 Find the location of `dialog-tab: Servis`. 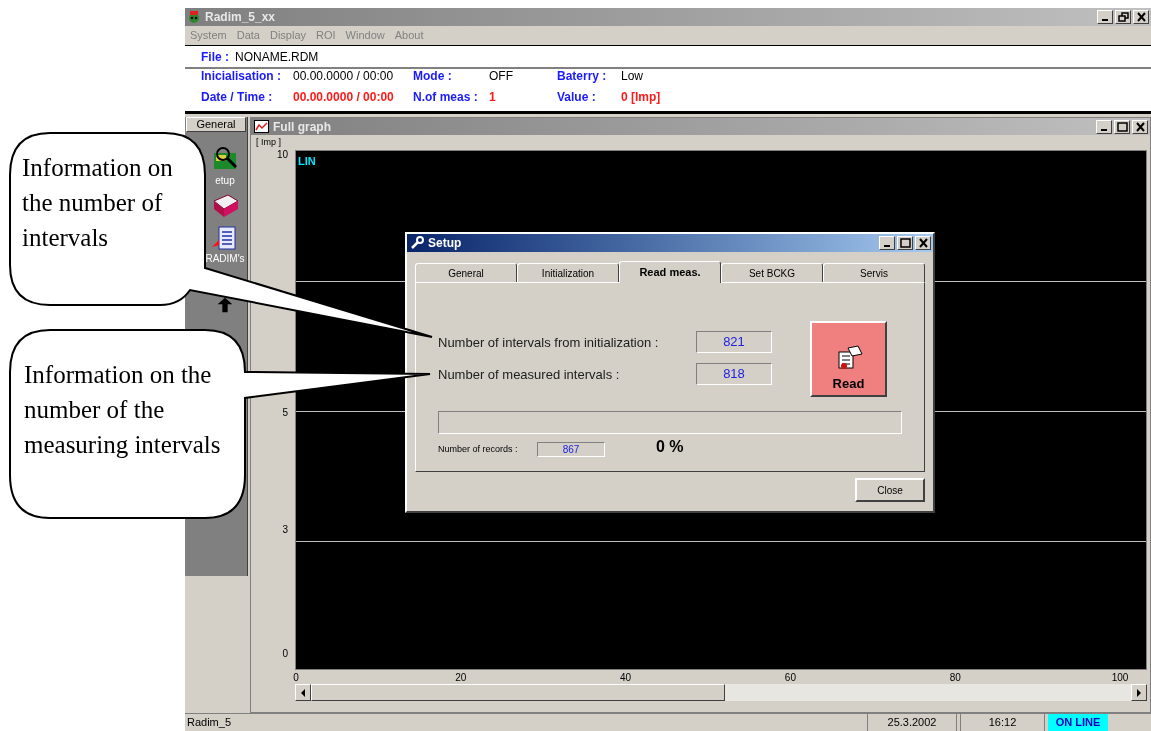

dialog-tab: Servis is located at coordinates (874, 272).